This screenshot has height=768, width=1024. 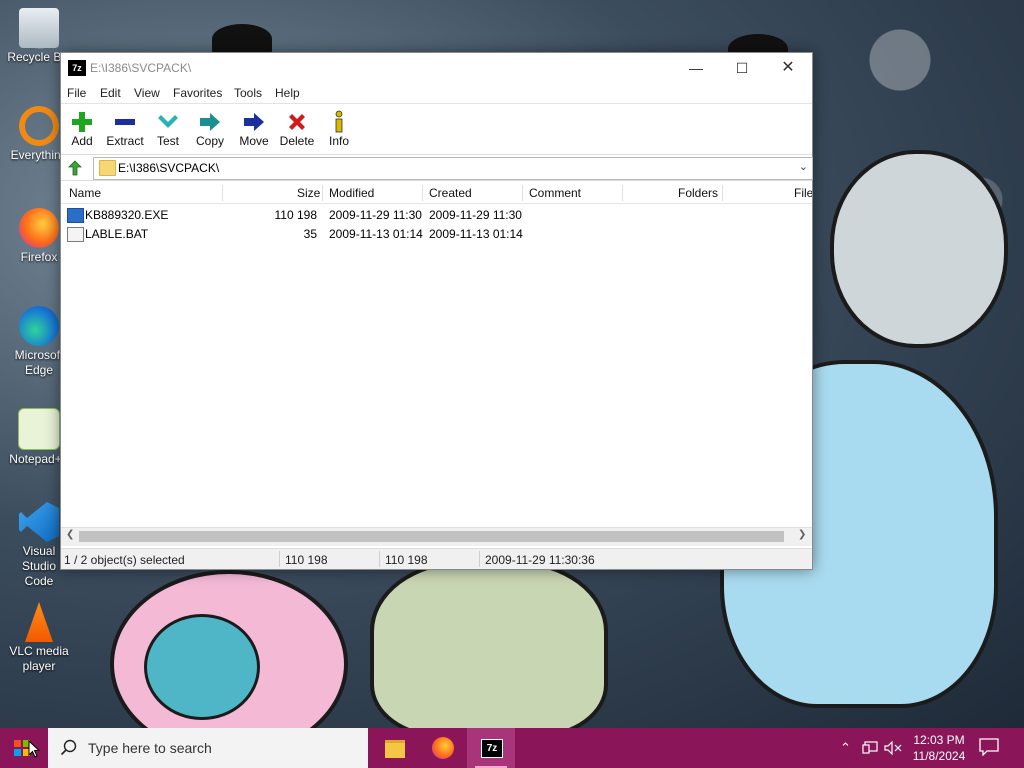 What do you see at coordinates (742, 68) in the screenshot?
I see `maximize-button: ☐` at bounding box center [742, 68].